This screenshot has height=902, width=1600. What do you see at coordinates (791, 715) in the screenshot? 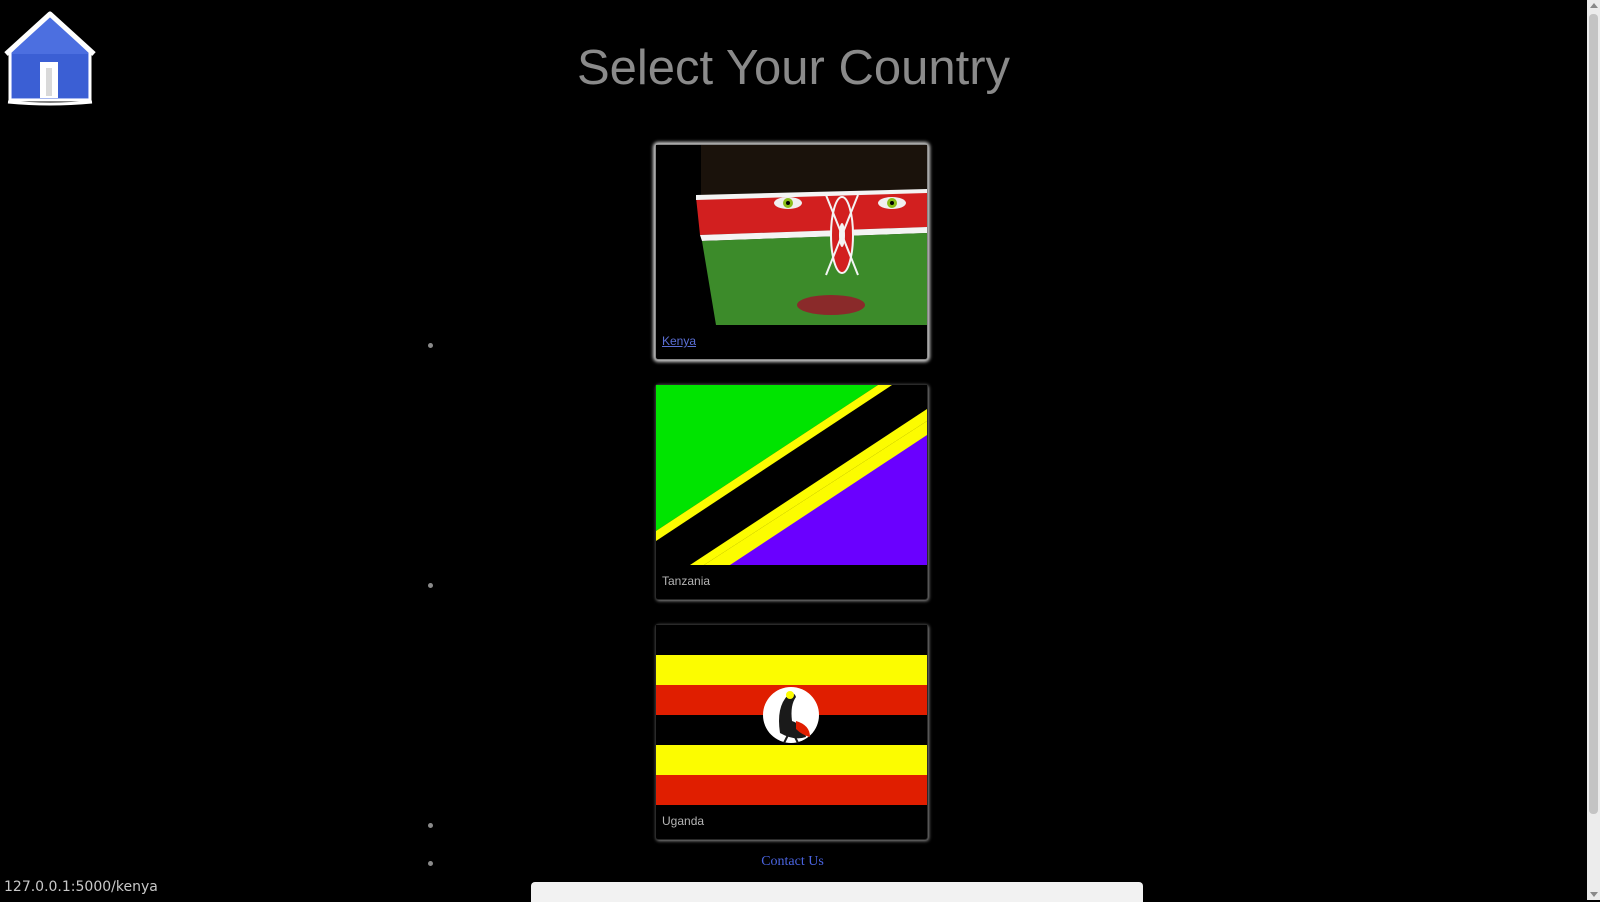
I see `uganda-flag-image` at bounding box center [791, 715].